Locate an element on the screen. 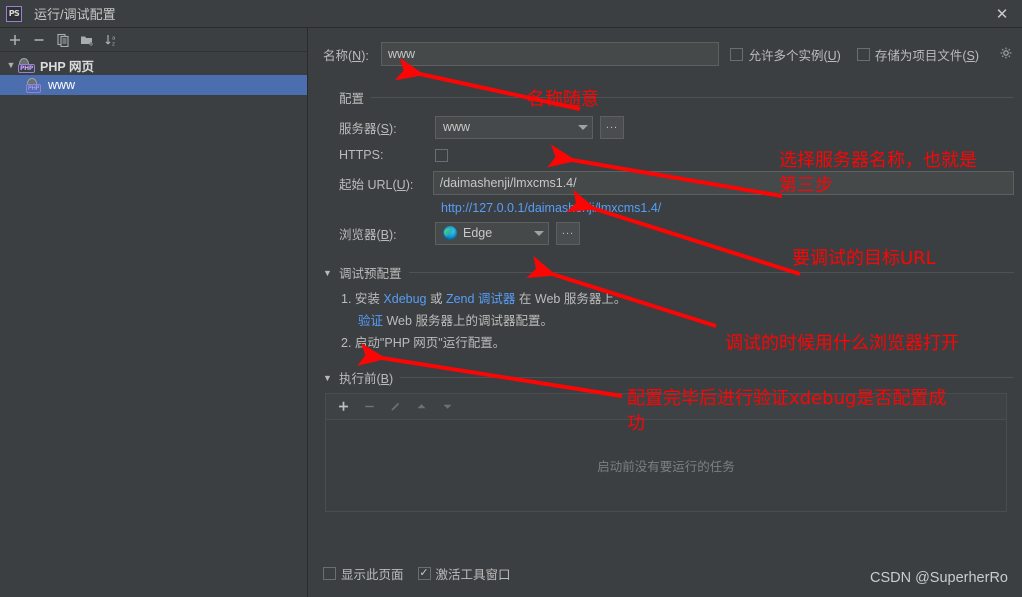  show-this-page-label: 显示此页面 is located at coordinates (372, 575).